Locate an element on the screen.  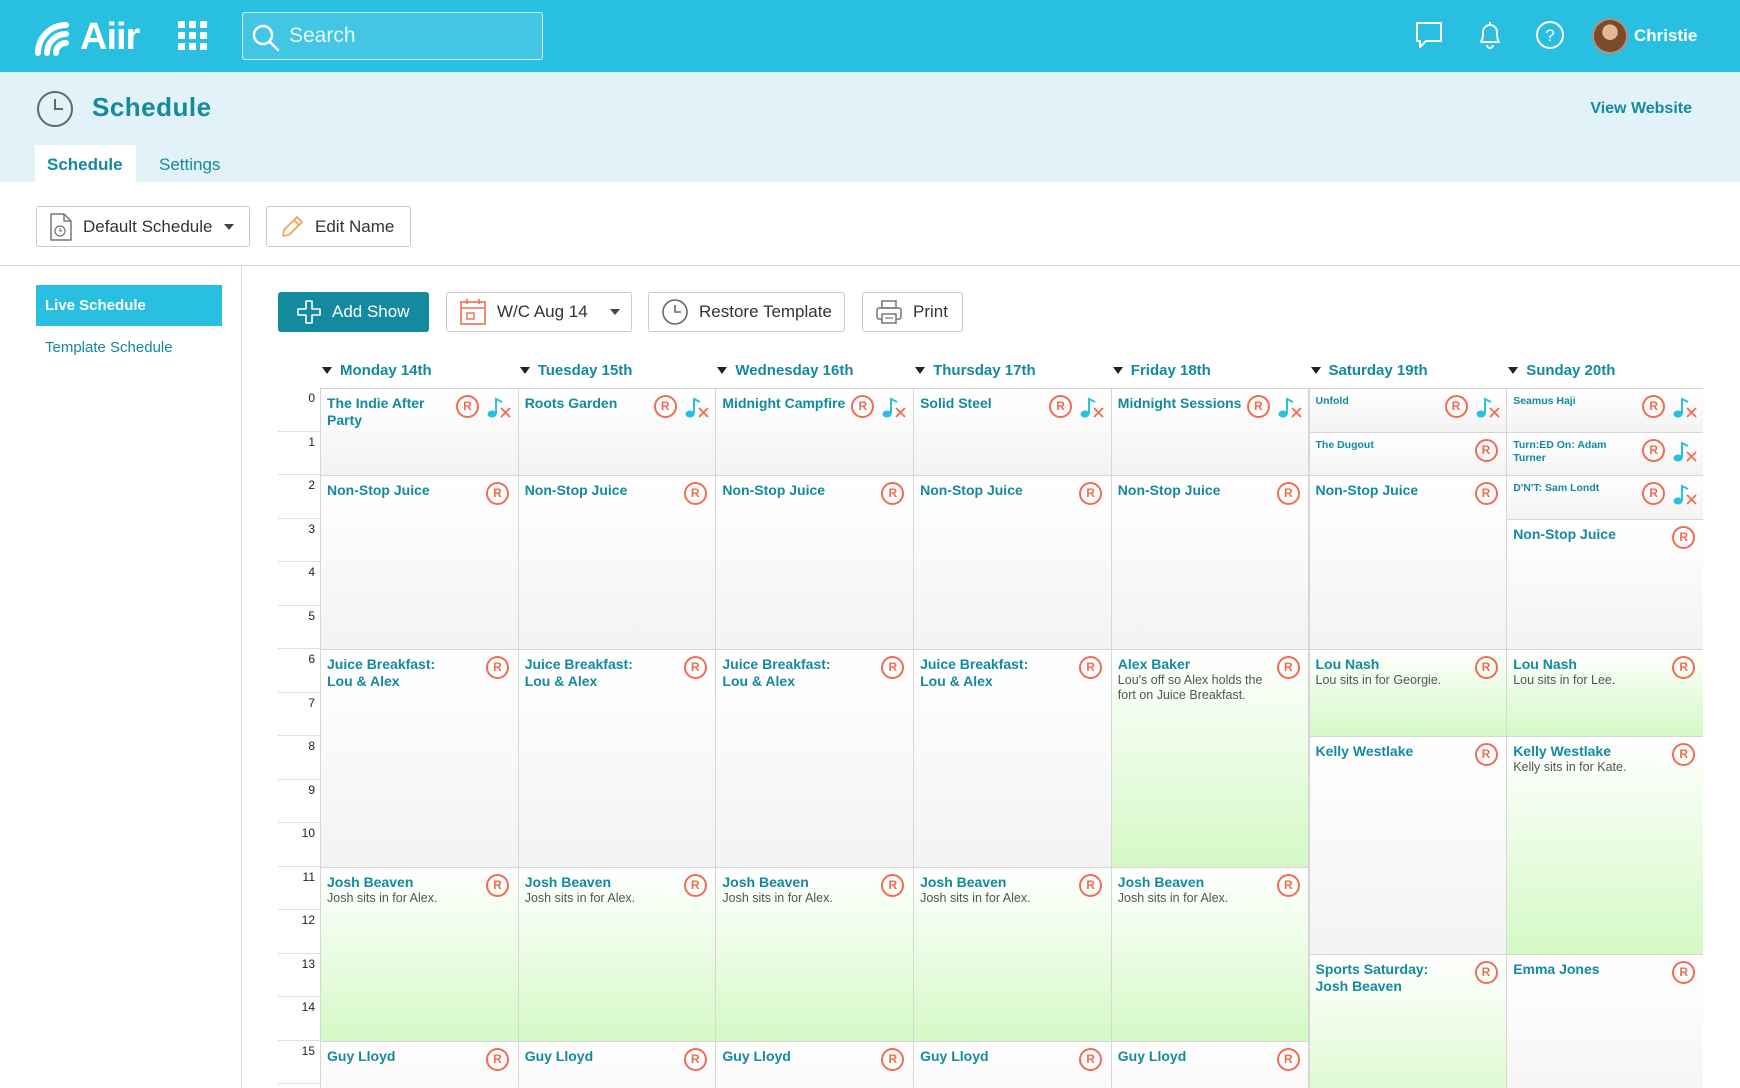
week-select: W/C Aug 14 is located at coordinates (539, 312).